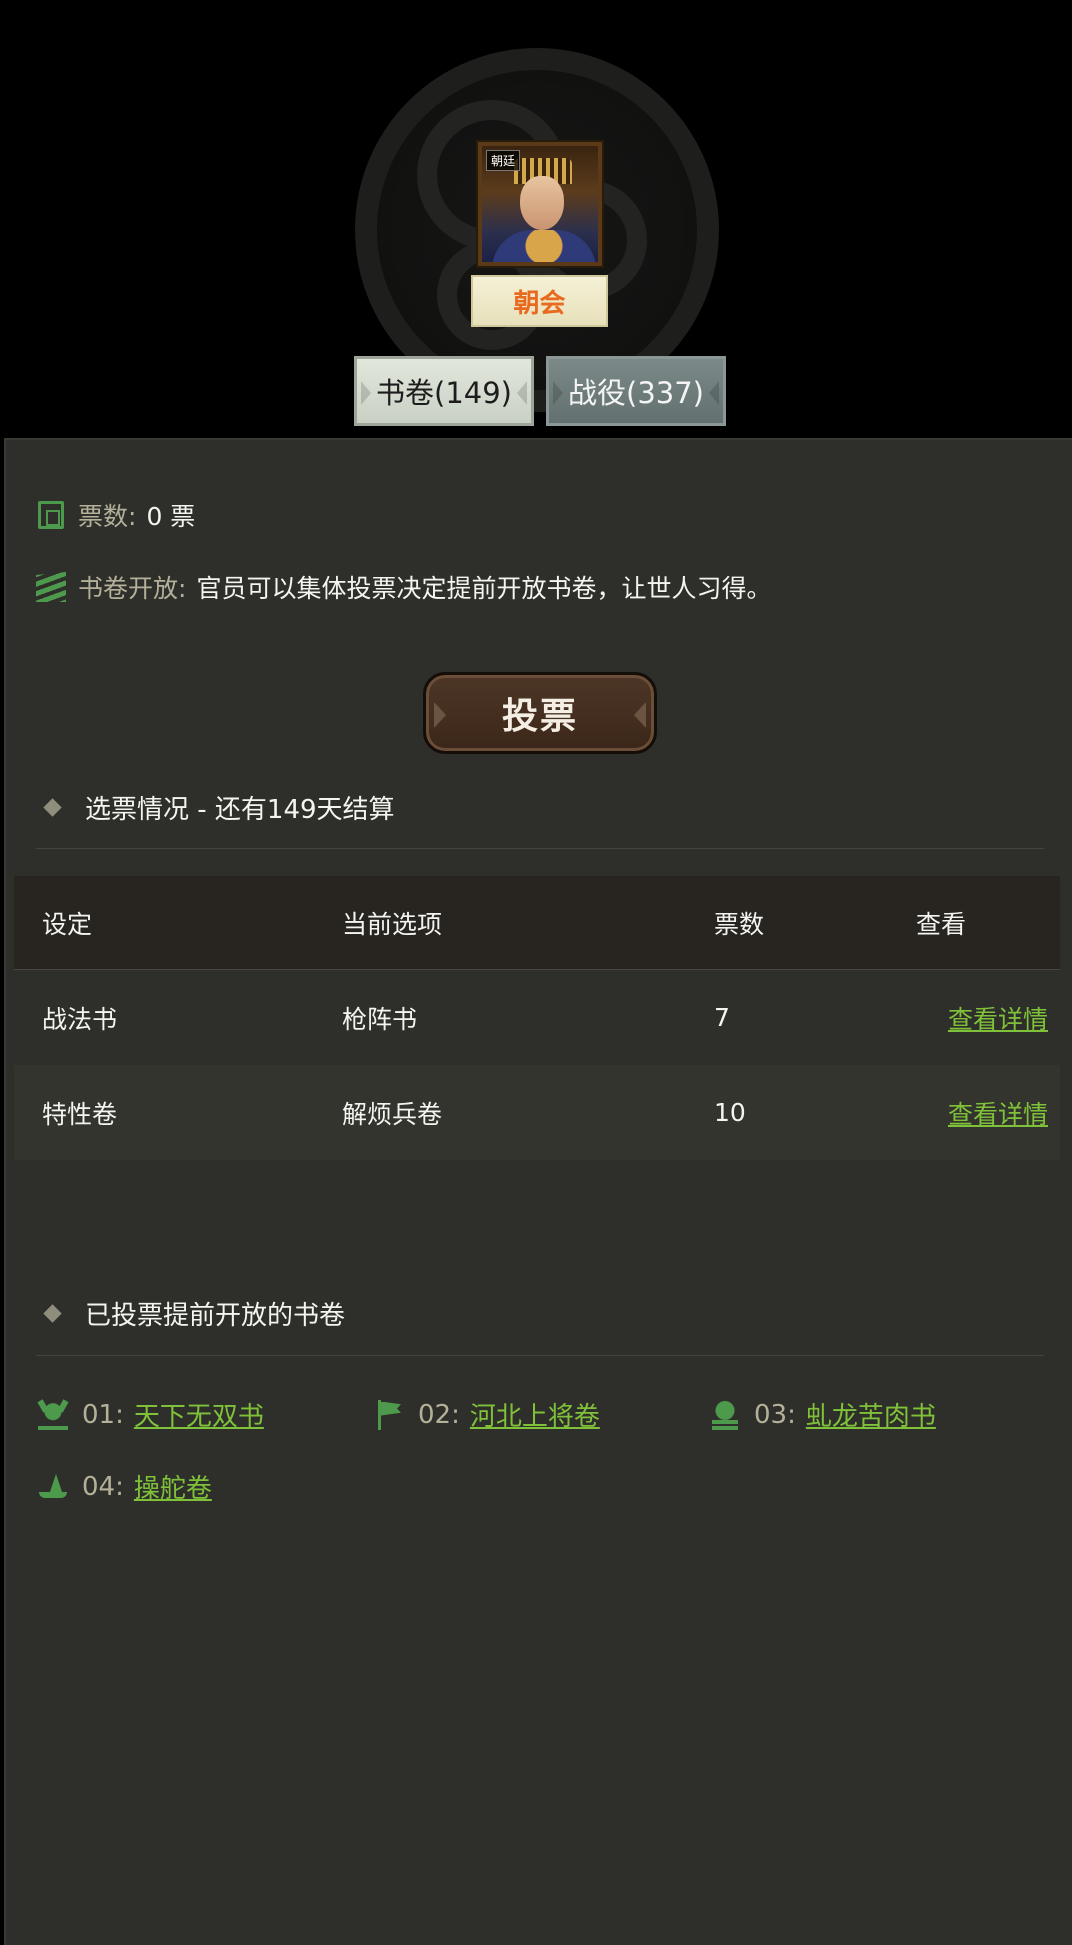 This screenshot has height=1945, width=1072. I want to click on table-row: 战法书 枪阵书 7 查看详情, so click(537, 1017).